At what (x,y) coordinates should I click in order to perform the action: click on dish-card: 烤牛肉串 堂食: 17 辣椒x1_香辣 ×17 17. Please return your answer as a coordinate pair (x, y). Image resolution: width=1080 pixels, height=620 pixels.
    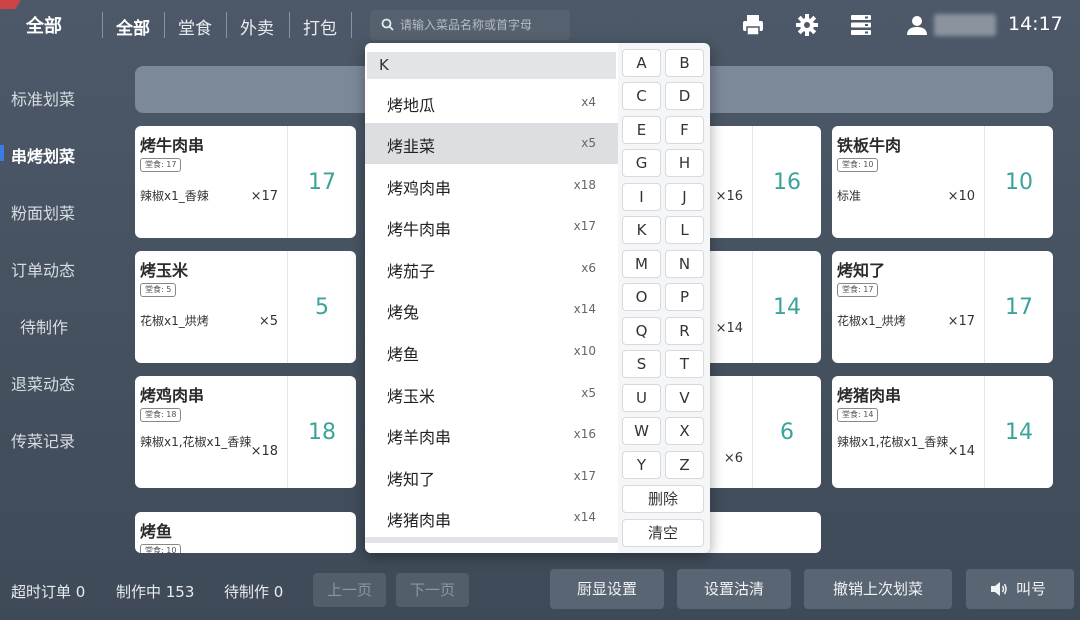
    Looking at the image, I should click on (245, 182).